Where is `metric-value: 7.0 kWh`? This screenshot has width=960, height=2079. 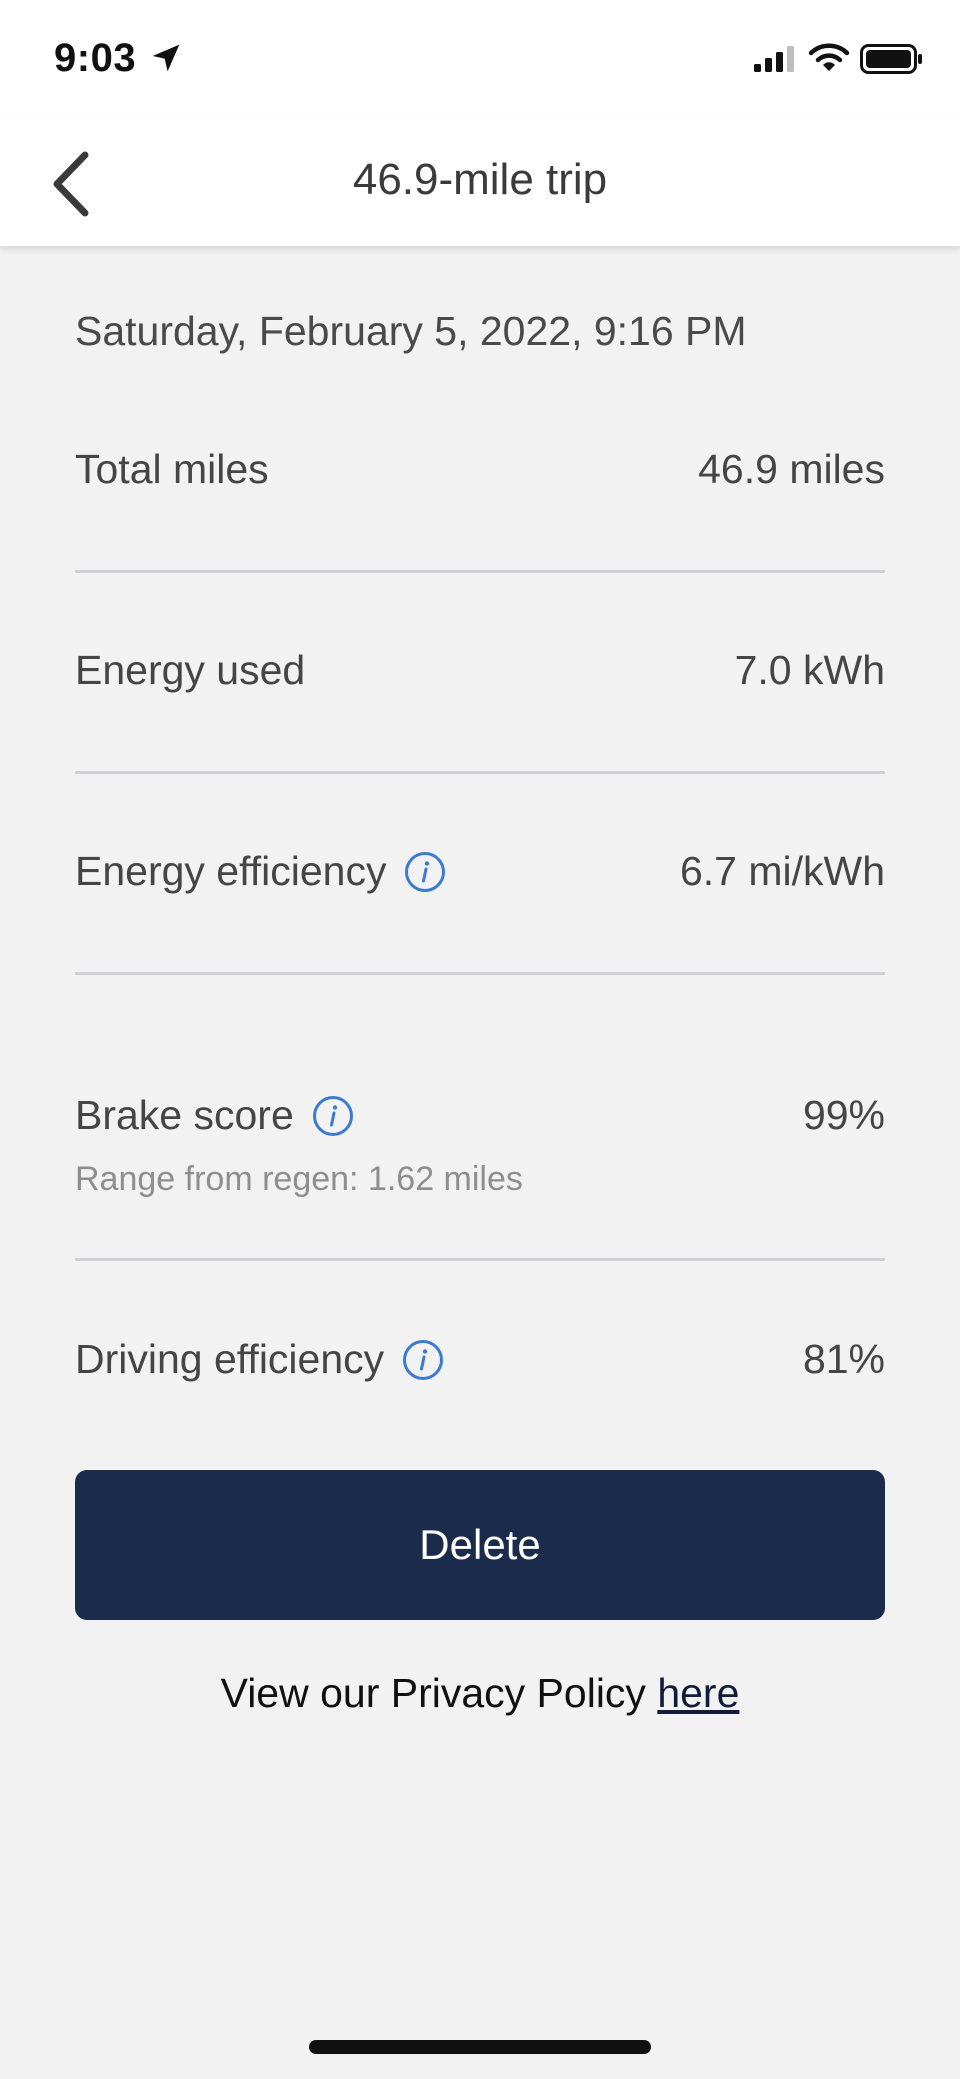
metric-value: 7.0 kWh is located at coordinates (809, 670).